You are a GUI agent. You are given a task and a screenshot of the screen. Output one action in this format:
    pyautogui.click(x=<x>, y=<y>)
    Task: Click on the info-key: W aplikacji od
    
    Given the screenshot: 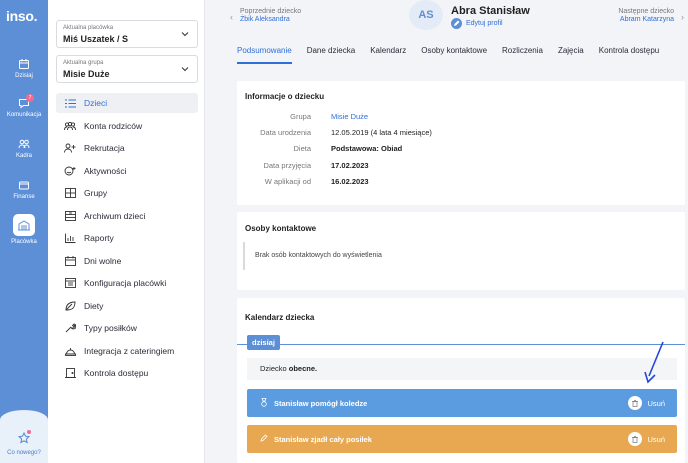 What is the action you would take?
    pyautogui.click(x=287, y=181)
    